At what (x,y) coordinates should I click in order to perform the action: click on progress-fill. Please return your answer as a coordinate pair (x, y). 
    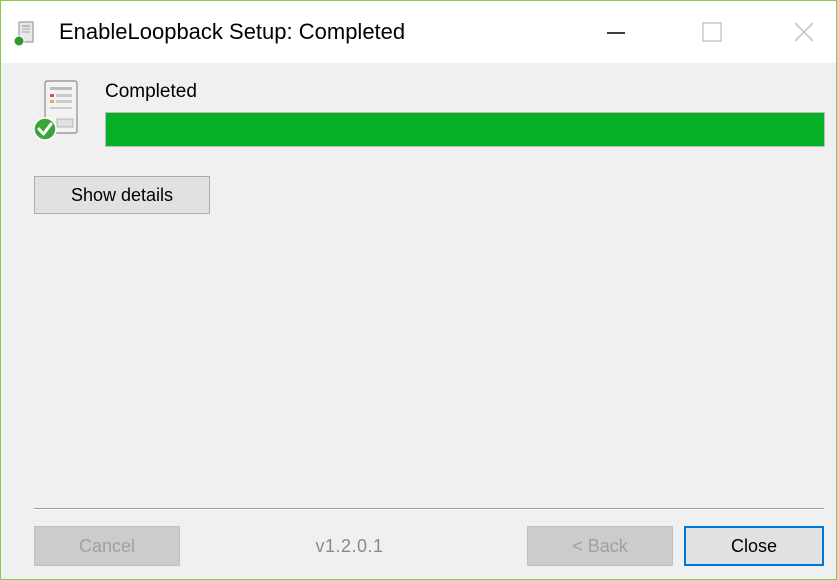
    Looking at the image, I should click on (465, 129).